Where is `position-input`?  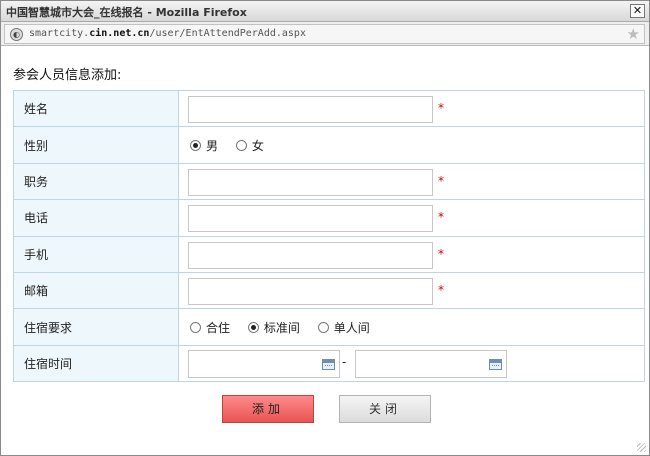
position-input is located at coordinates (310, 182).